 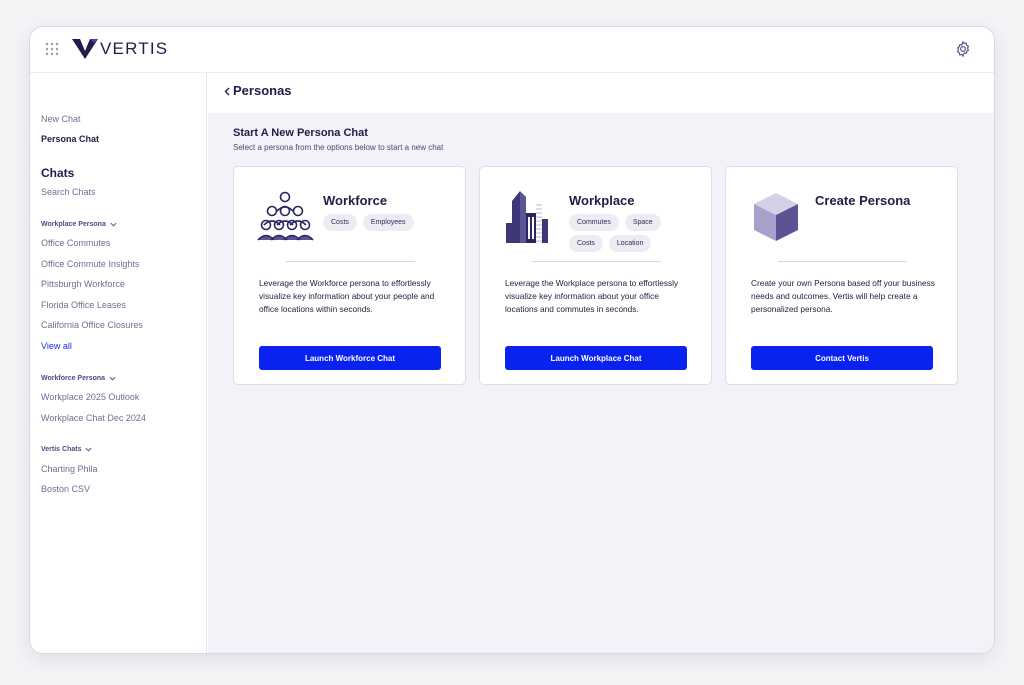 I want to click on vertis-logo: VERTIS, so click(x=120, y=49).